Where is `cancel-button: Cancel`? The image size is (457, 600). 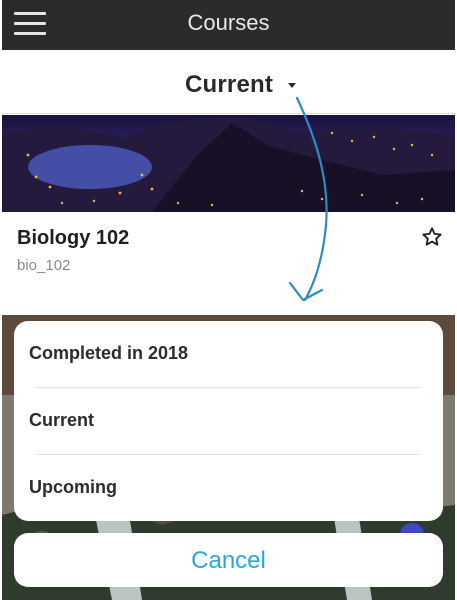
cancel-button: Cancel is located at coordinates (228, 560).